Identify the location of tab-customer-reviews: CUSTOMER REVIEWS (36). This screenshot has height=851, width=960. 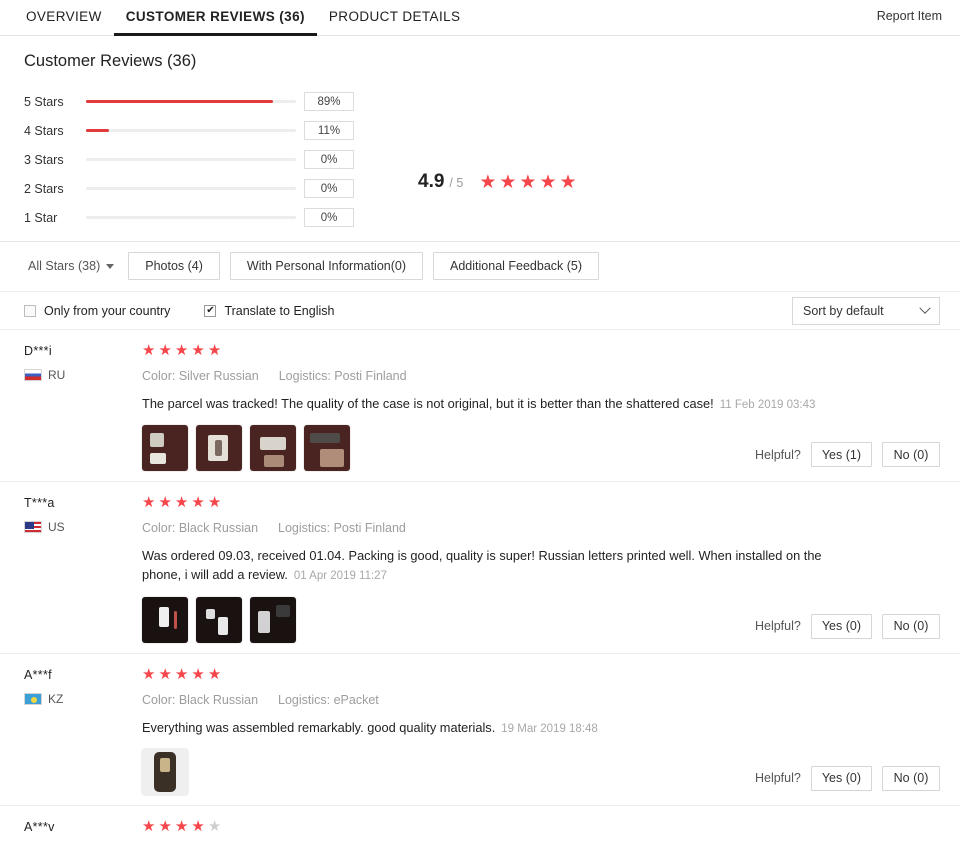
(215, 18).